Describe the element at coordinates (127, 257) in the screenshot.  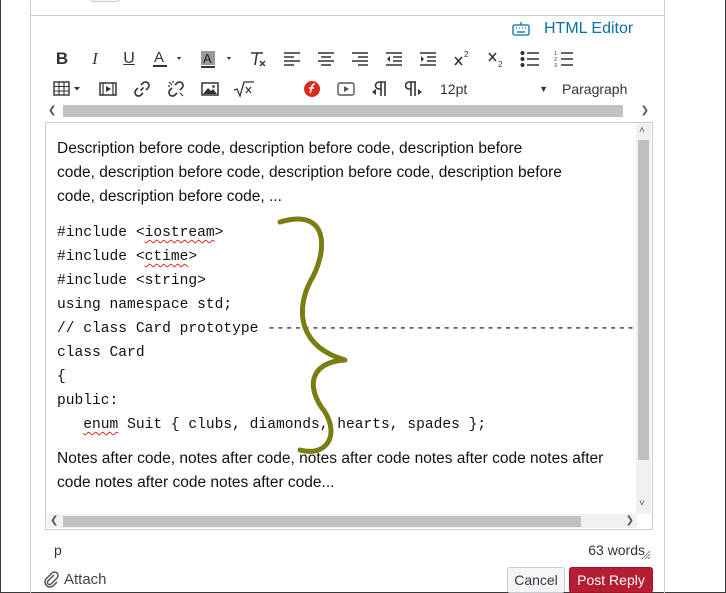
I see `code-line: #include <ctime>` at that location.